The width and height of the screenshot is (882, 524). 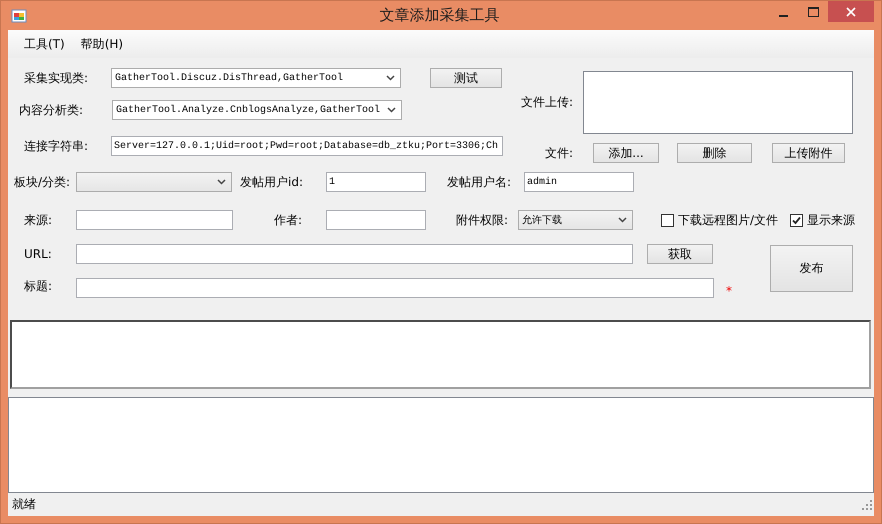 I want to click on status-text: 就绪, so click(x=24, y=504).